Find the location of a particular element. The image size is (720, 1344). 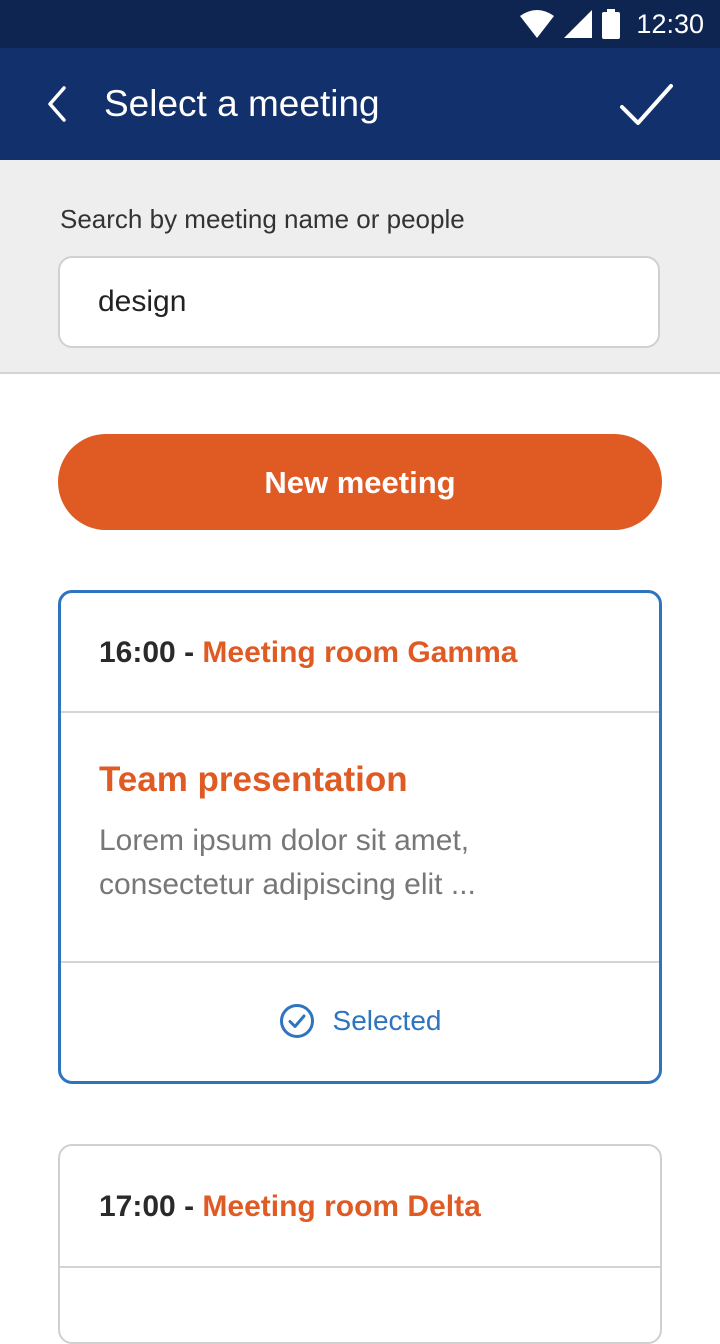

new-meeting-button: New meeting is located at coordinates (360, 482).